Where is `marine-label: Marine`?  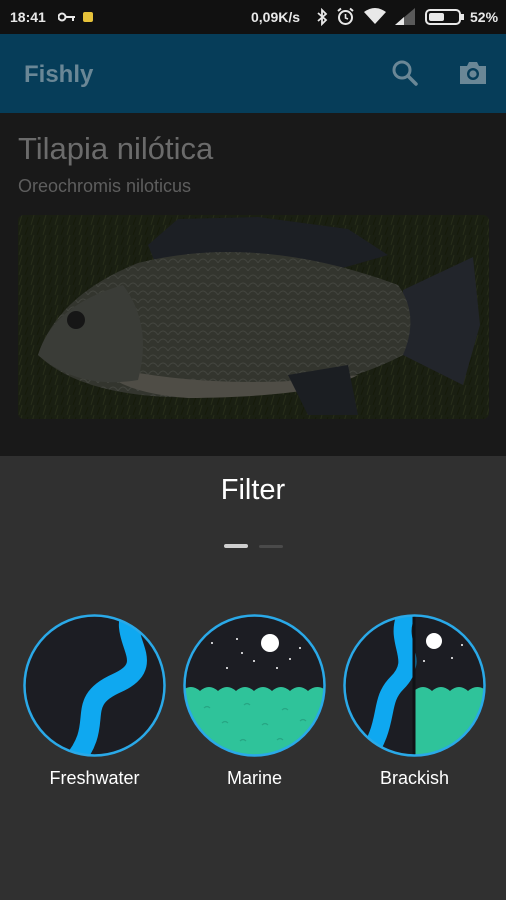
marine-label: Marine is located at coordinates (254, 778).